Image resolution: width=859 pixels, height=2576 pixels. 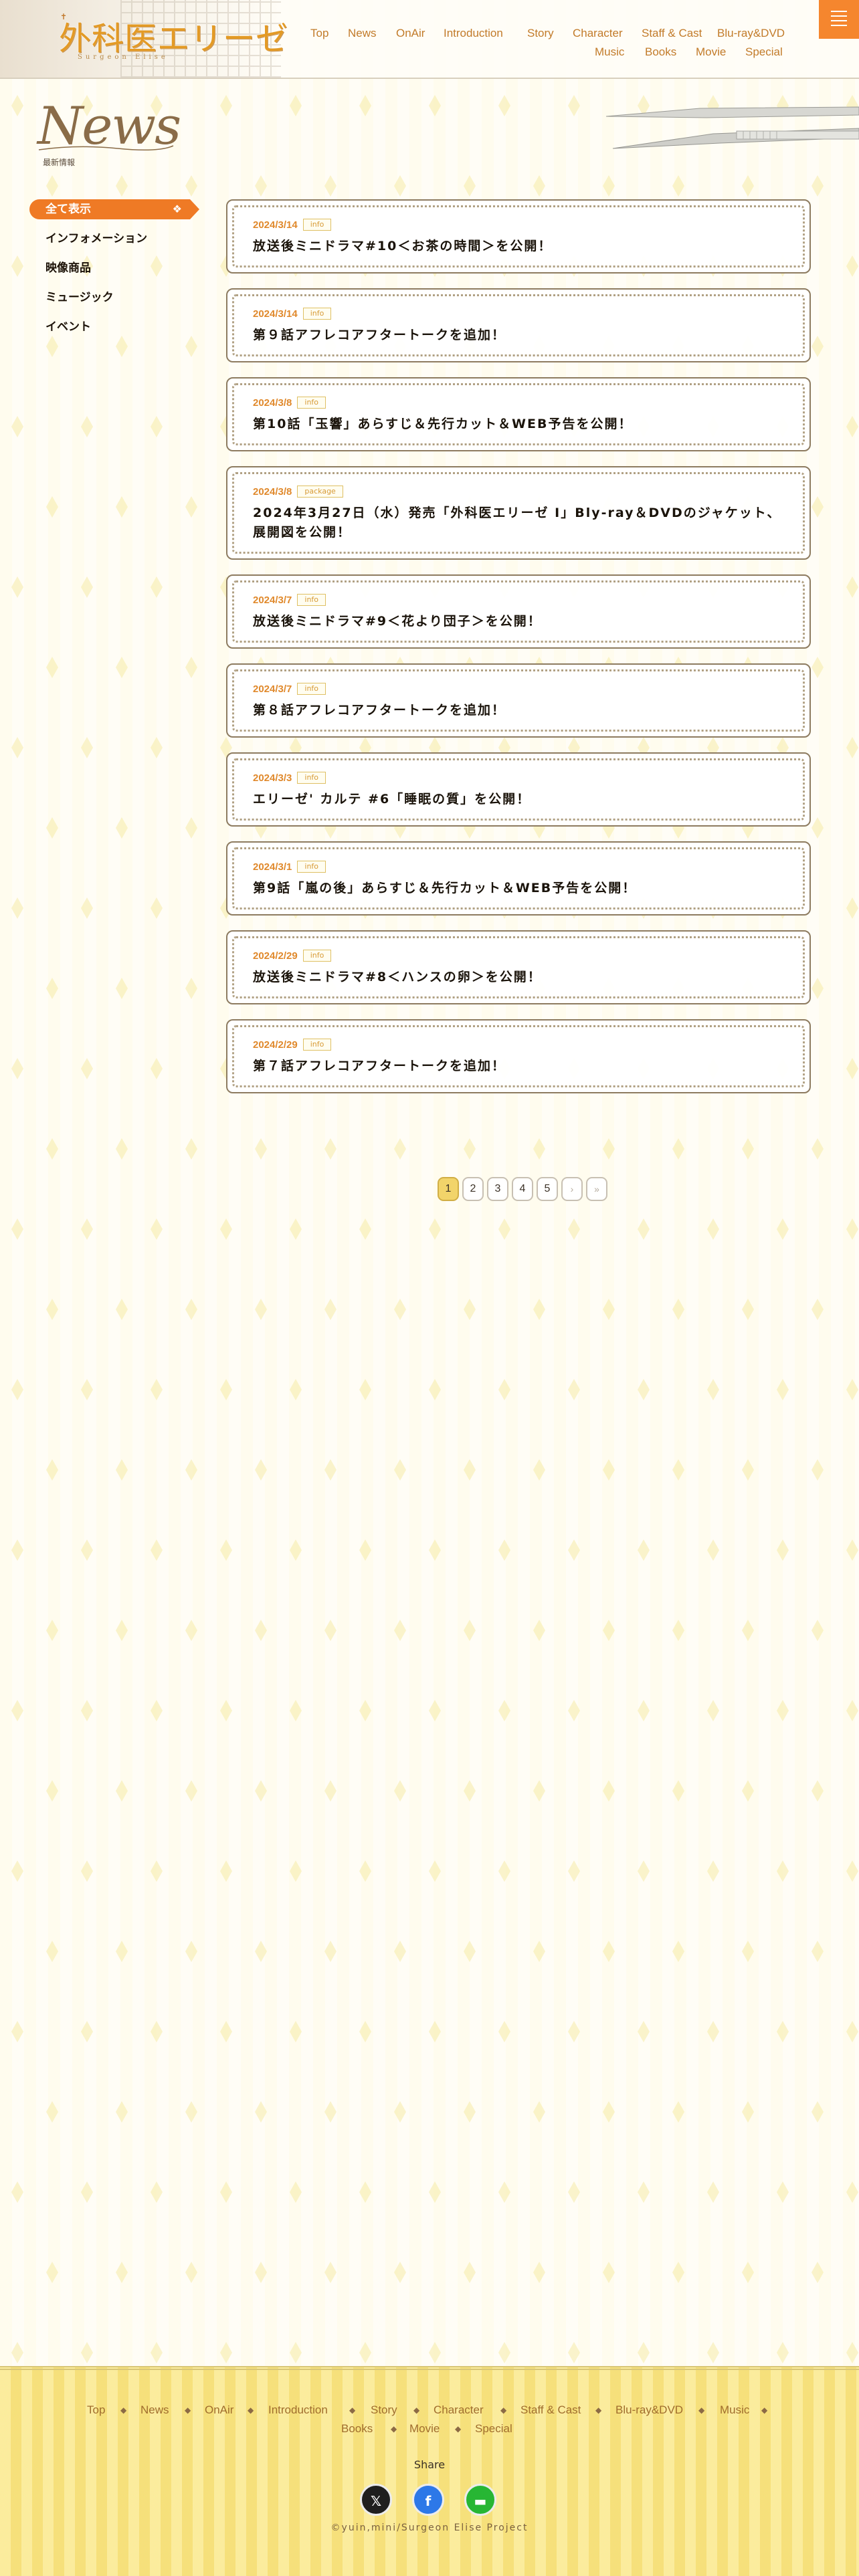 I want to click on line-icon: ▬, so click(x=481, y=2501).